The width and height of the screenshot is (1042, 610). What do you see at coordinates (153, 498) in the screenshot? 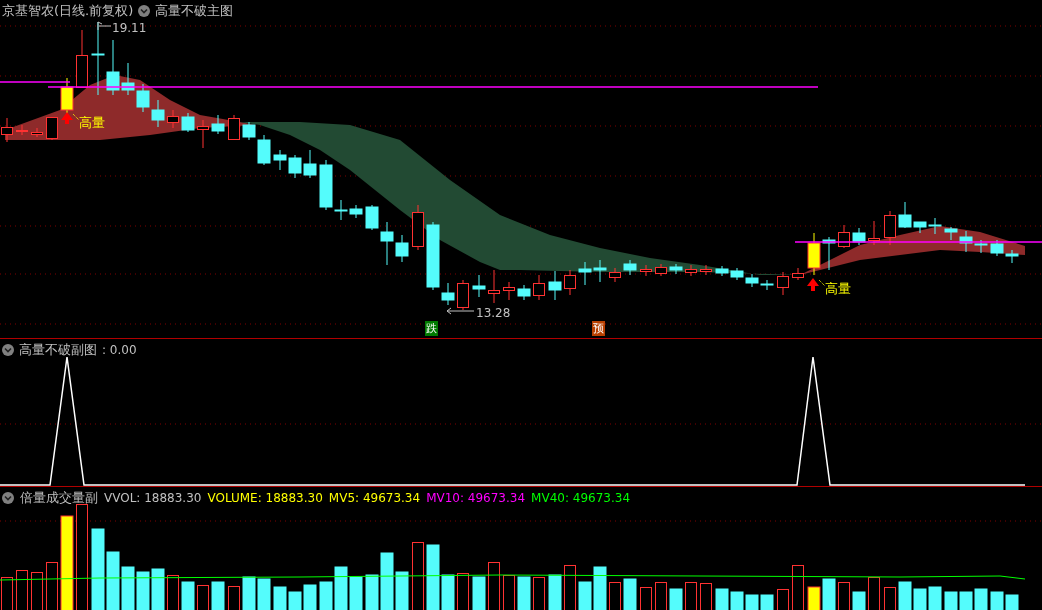
I see `indicator-reading: VVOL: 18883.30` at bounding box center [153, 498].